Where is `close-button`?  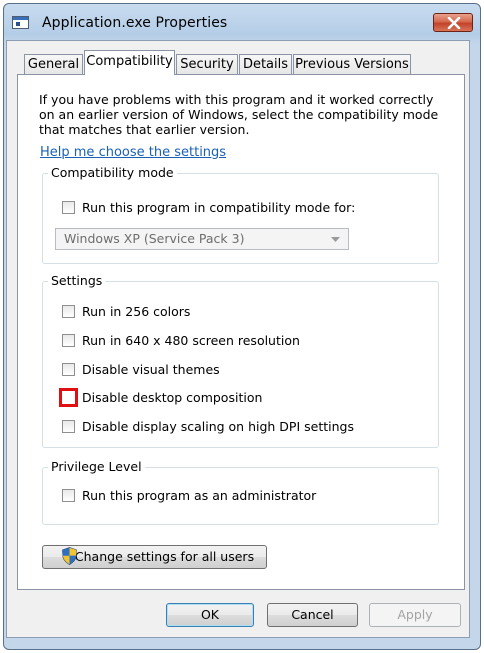
close-button is located at coordinates (453, 22).